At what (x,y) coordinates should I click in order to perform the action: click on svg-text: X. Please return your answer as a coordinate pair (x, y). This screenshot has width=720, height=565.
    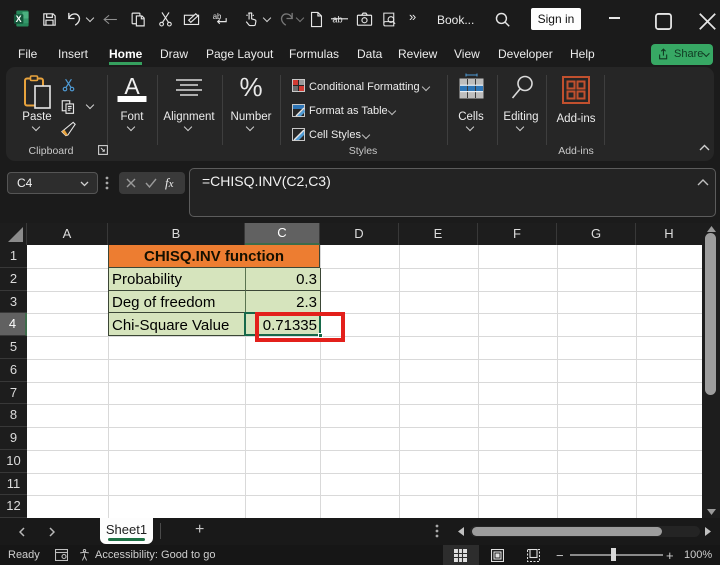
    Looking at the image, I should click on (19, 19).